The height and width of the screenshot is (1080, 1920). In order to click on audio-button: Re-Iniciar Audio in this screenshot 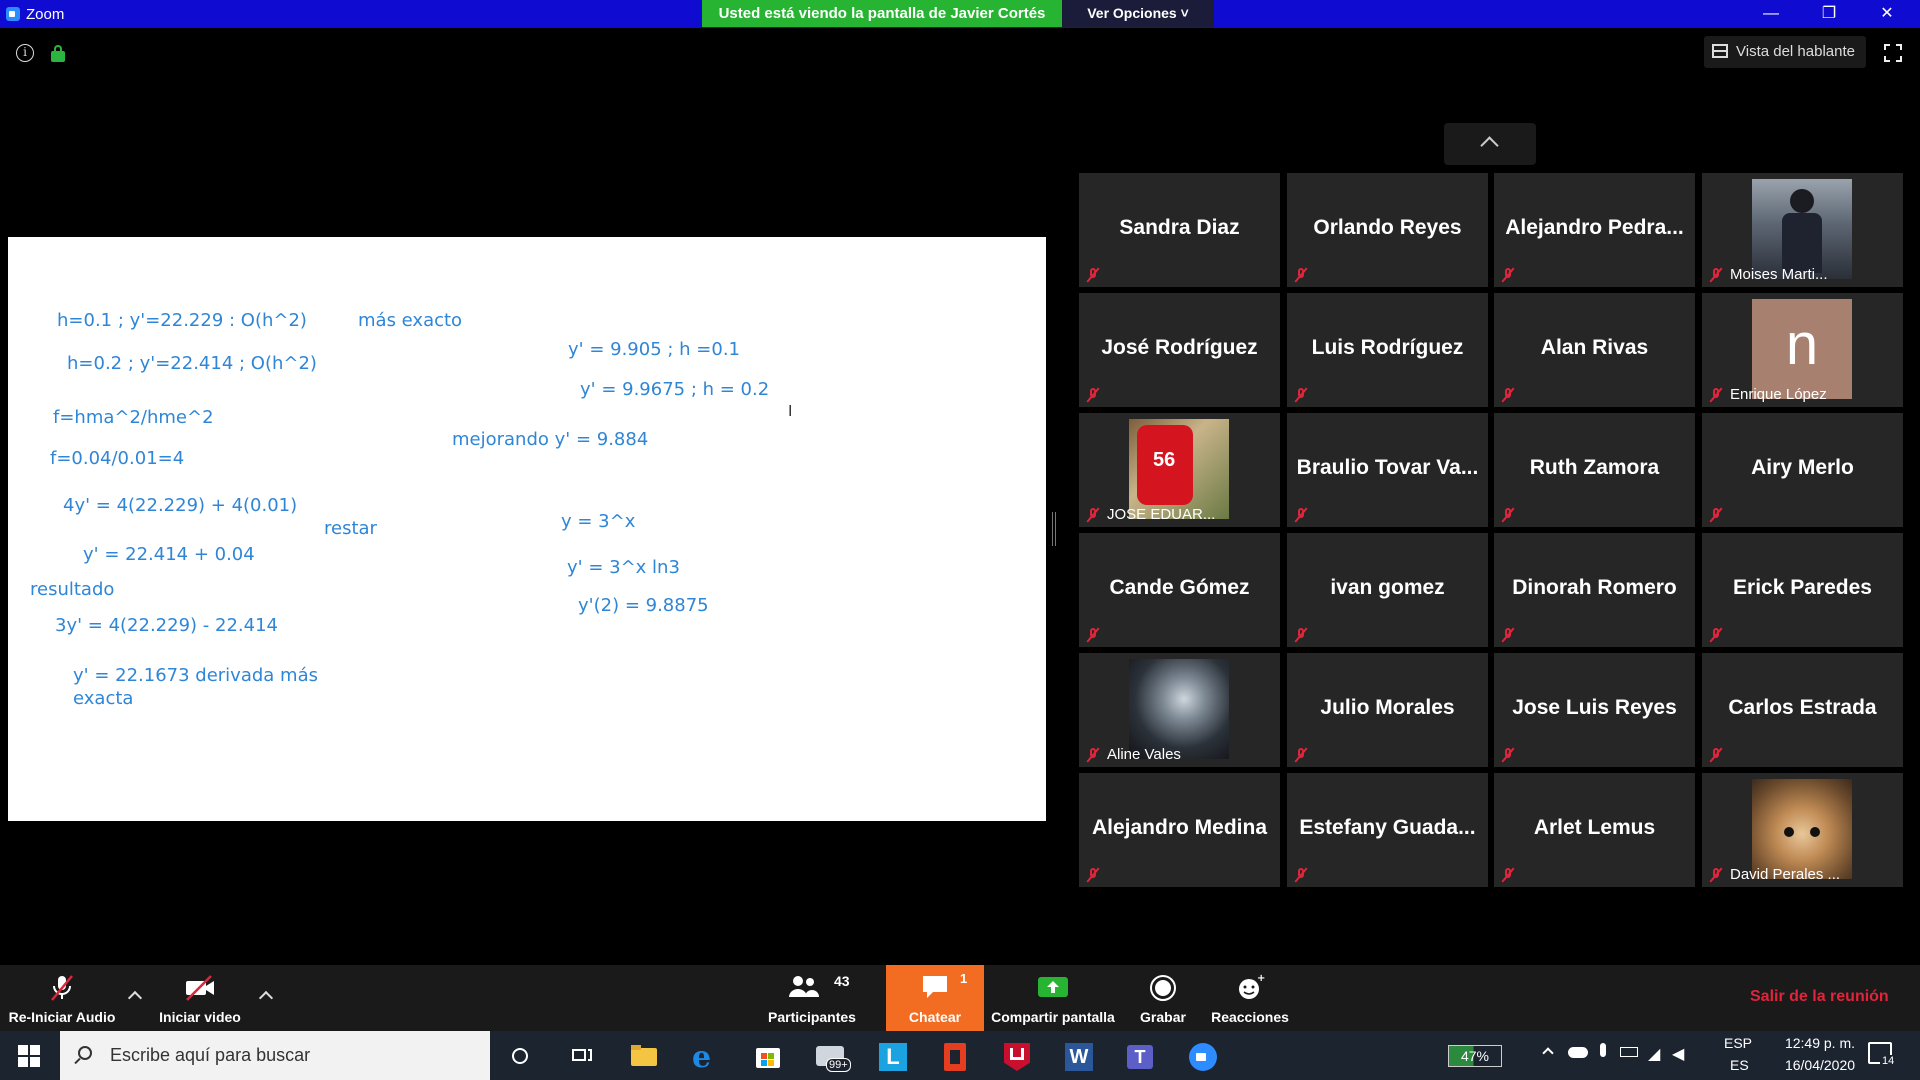, I will do `click(62, 998)`.